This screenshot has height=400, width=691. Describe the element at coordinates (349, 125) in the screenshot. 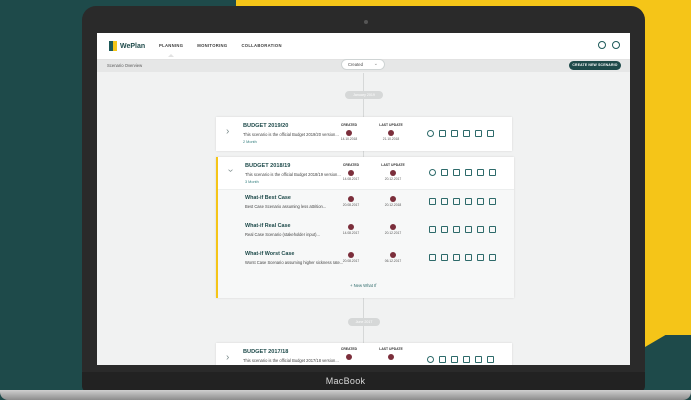

I see `created-header: CREATED` at that location.